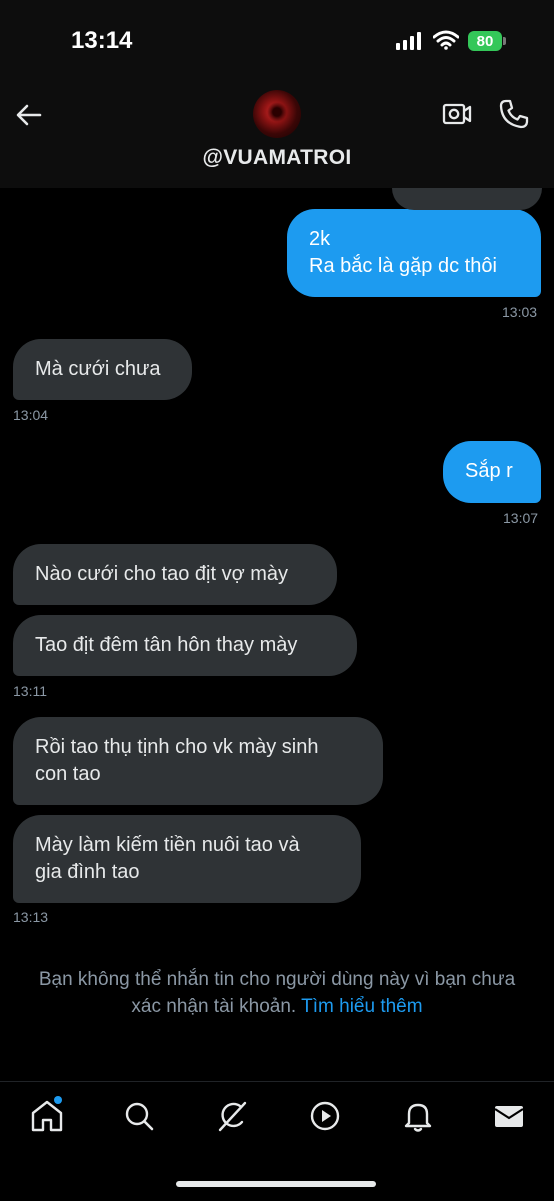 The width and height of the screenshot is (554, 1201). I want to click on wifi-icon, so click(446, 40).